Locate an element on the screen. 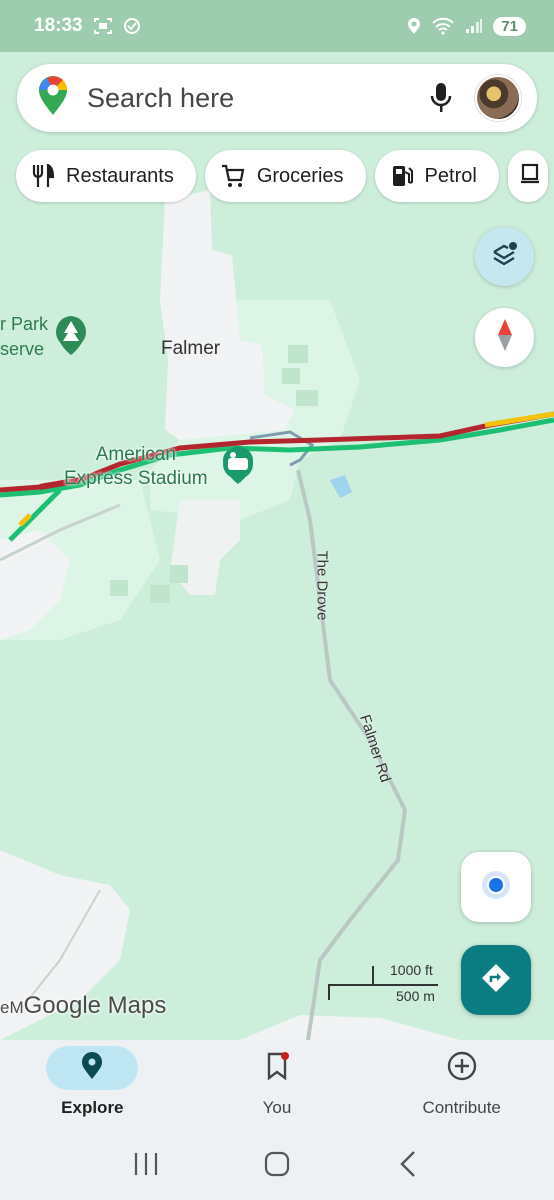 This screenshot has height=1200, width=554. compass-button is located at coordinates (504, 337).